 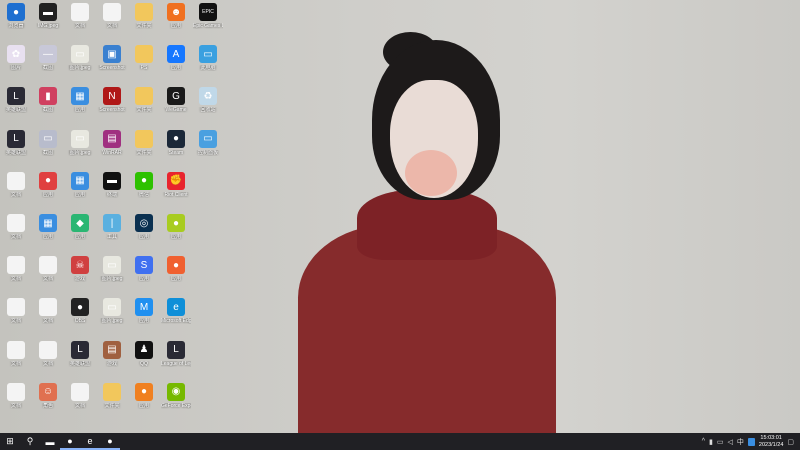 What do you see at coordinates (176, 391) in the screenshot?
I see `app-icon: ◉` at bounding box center [176, 391].